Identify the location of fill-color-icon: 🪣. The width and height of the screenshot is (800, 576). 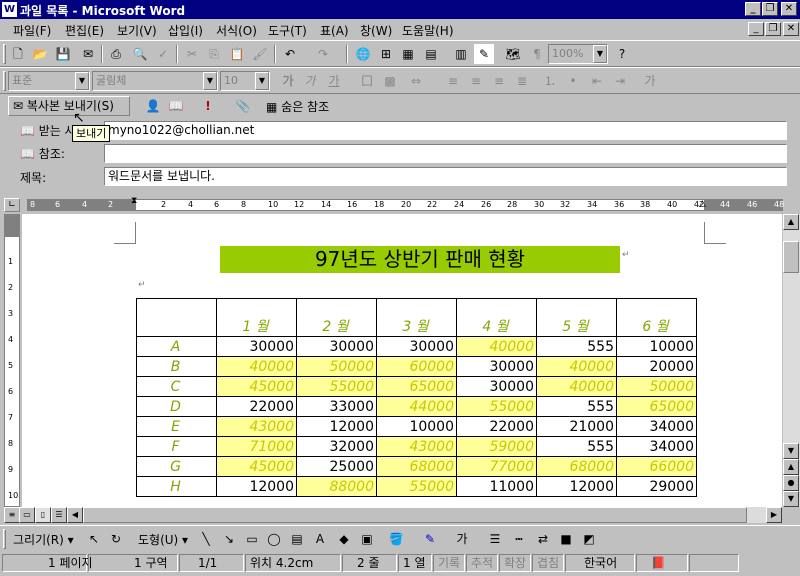
(396, 539).